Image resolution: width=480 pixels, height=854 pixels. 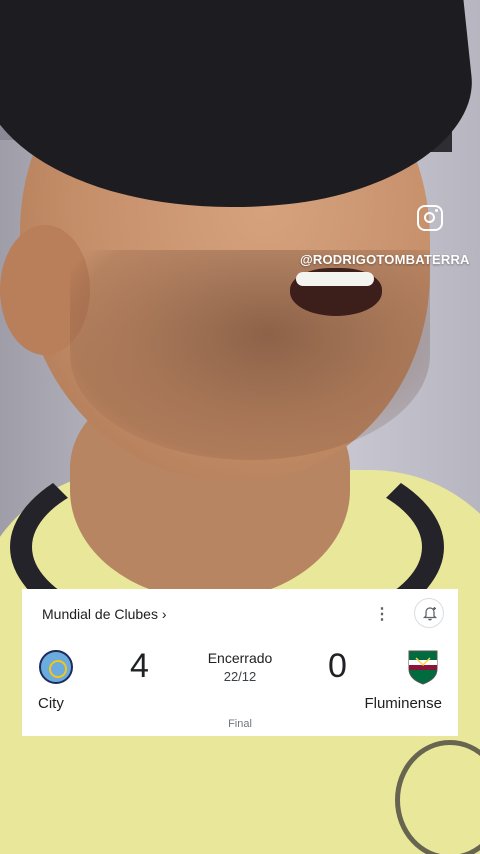 What do you see at coordinates (403, 703) in the screenshot?
I see `away-team-name: Fluminense` at bounding box center [403, 703].